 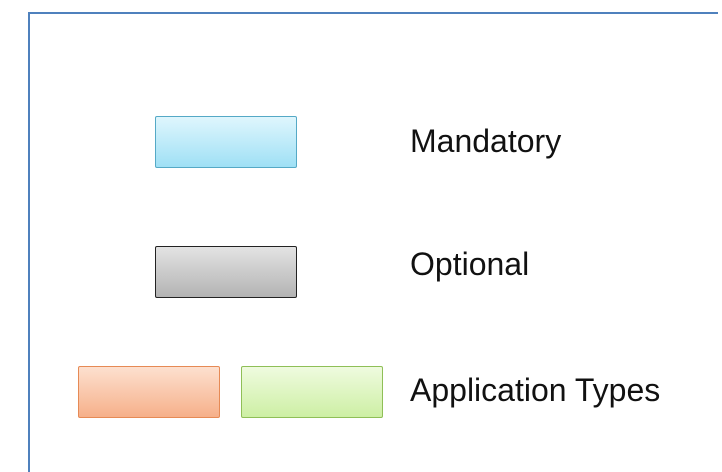 What do you see at coordinates (486, 141) in the screenshot?
I see `mandatory-label: Mandatory` at bounding box center [486, 141].